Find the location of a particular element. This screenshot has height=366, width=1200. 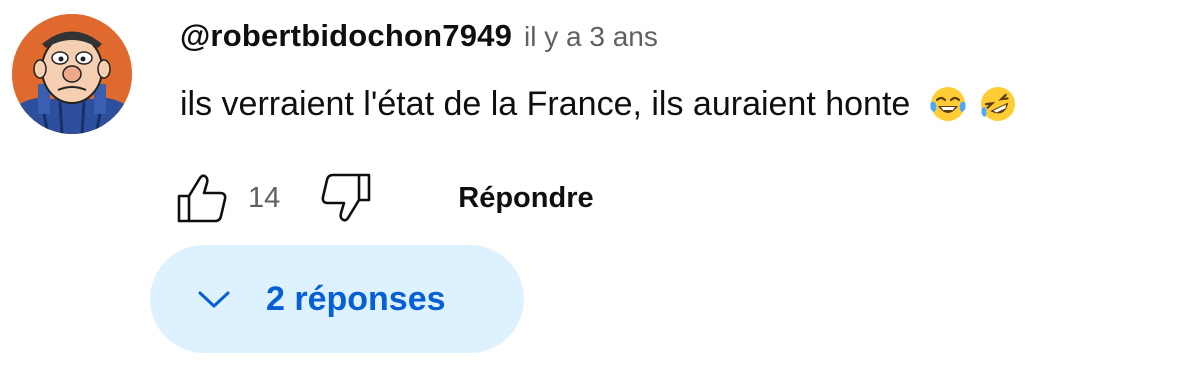

thumb-down-icon is located at coordinates (346, 197).